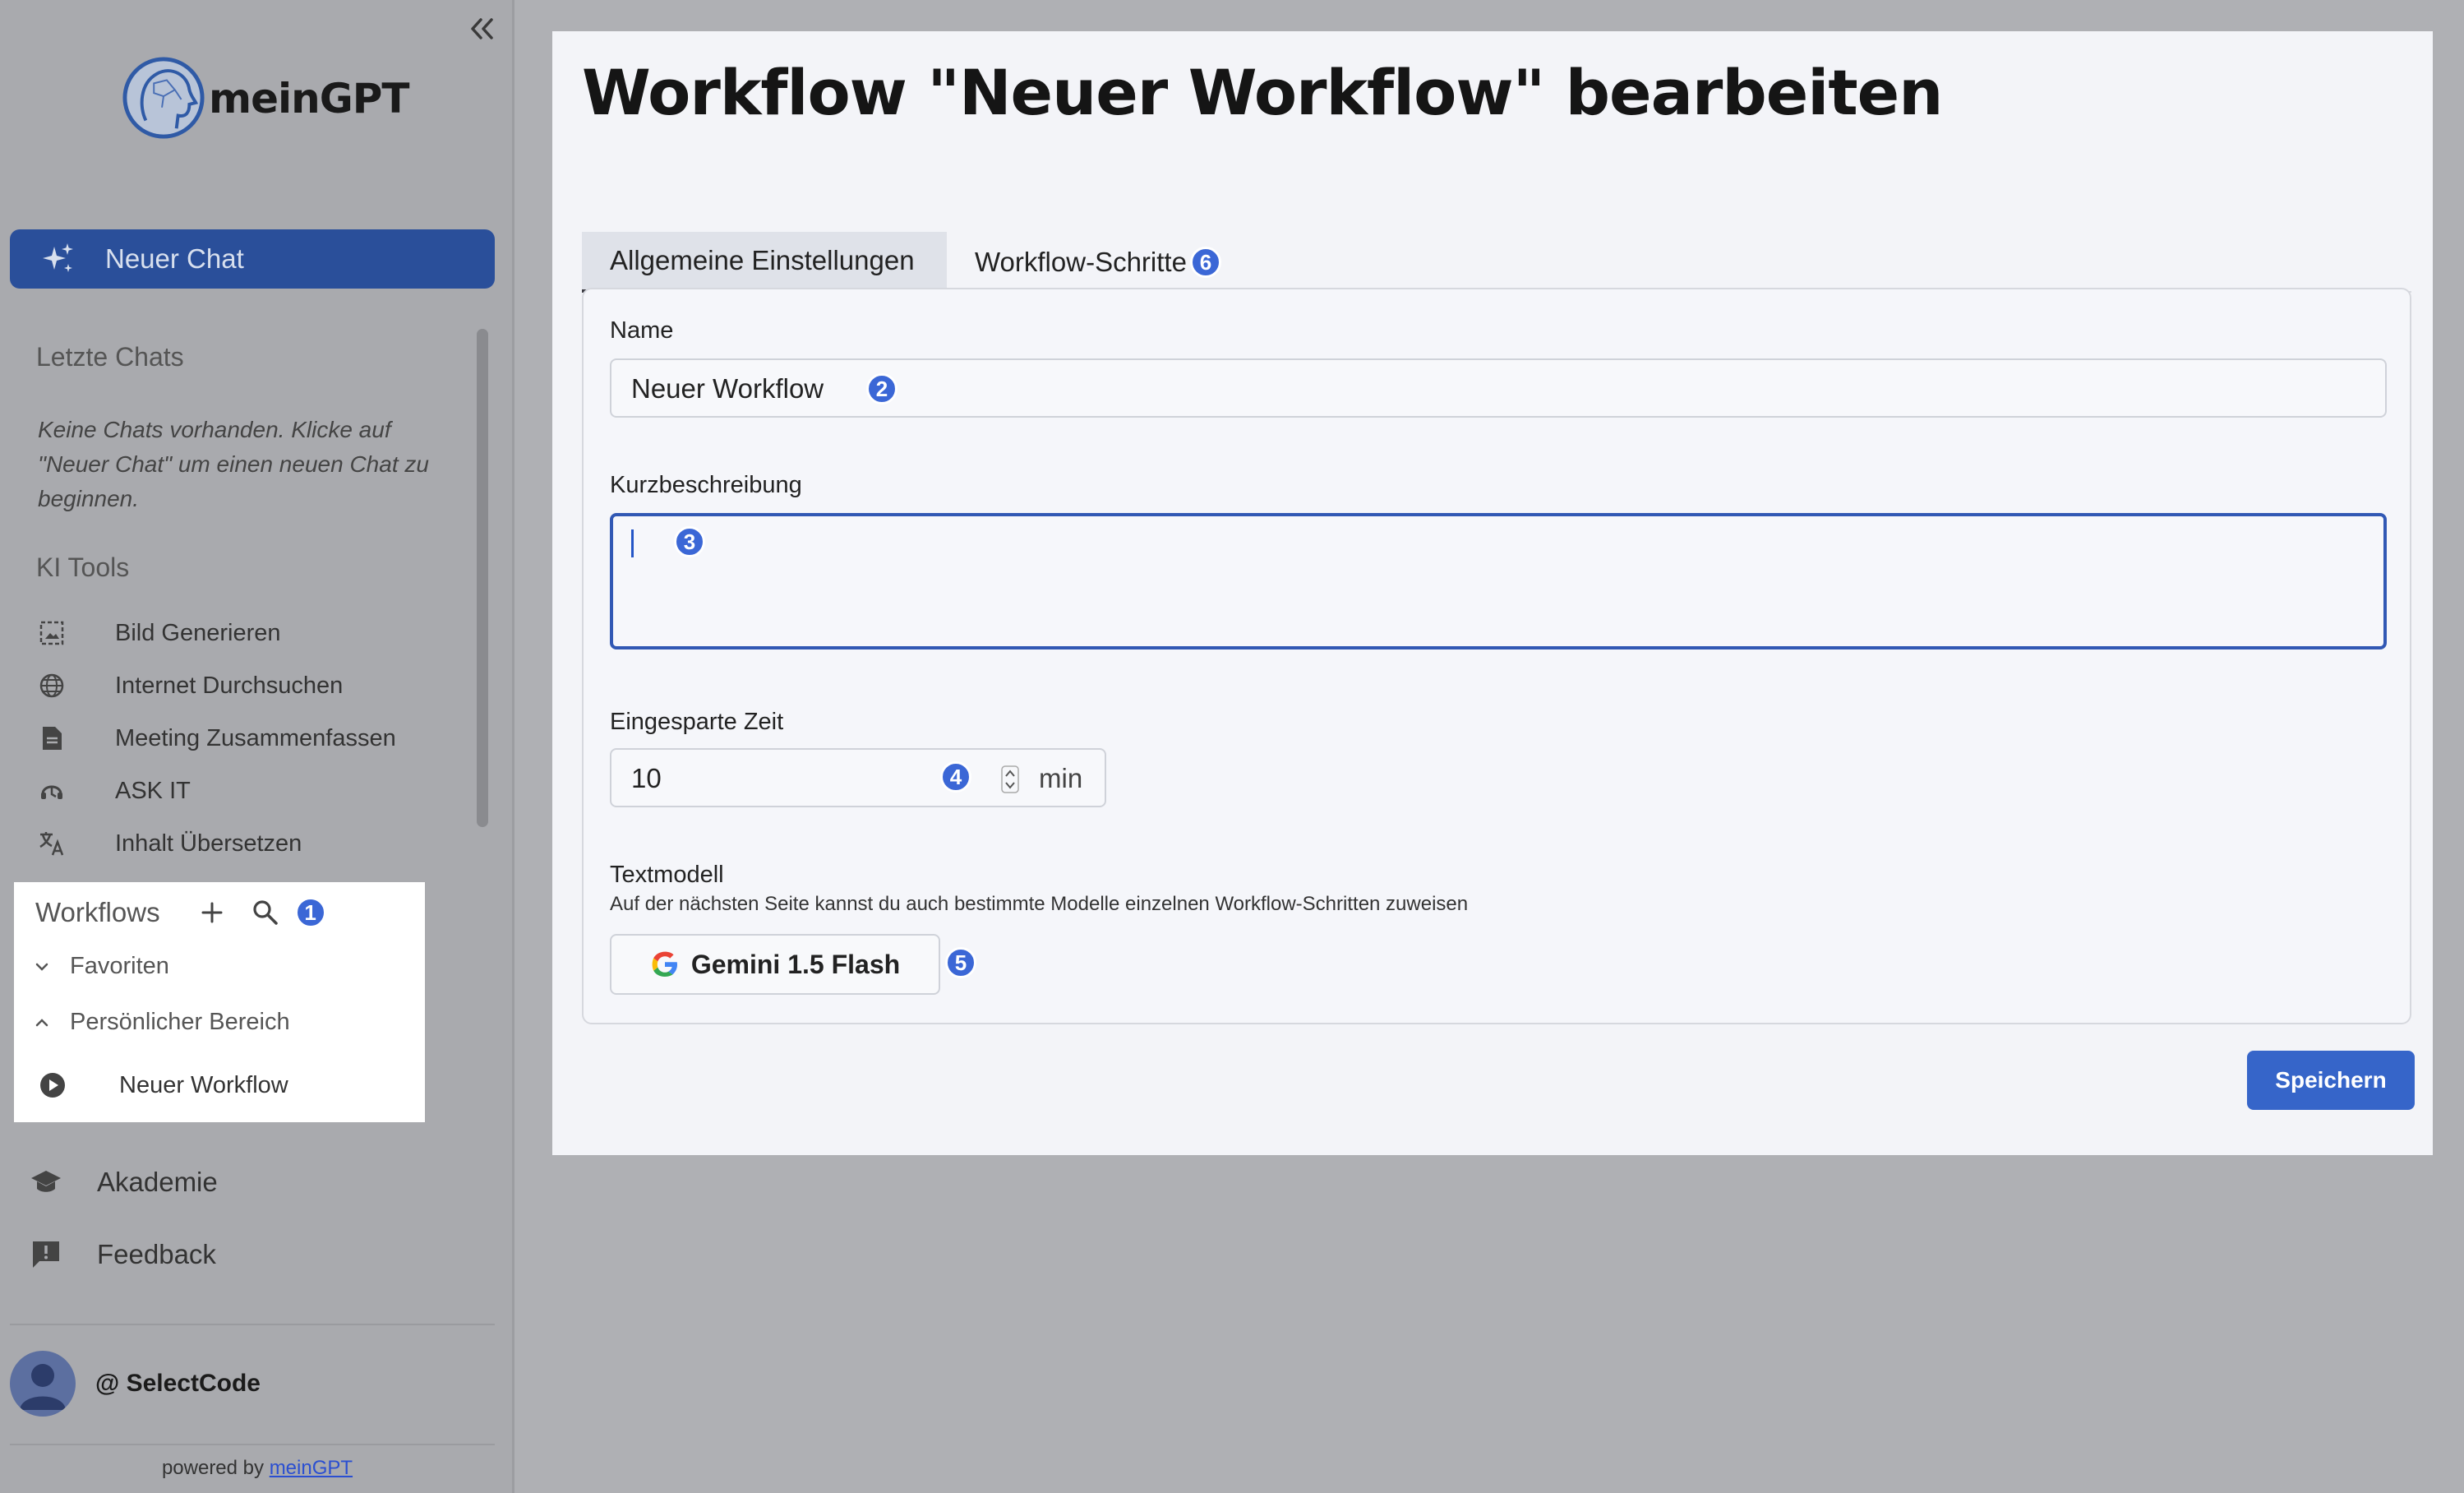  Describe the element at coordinates (208, 843) in the screenshot. I see `tool-label: Inhalt Übersetzen` at that location.